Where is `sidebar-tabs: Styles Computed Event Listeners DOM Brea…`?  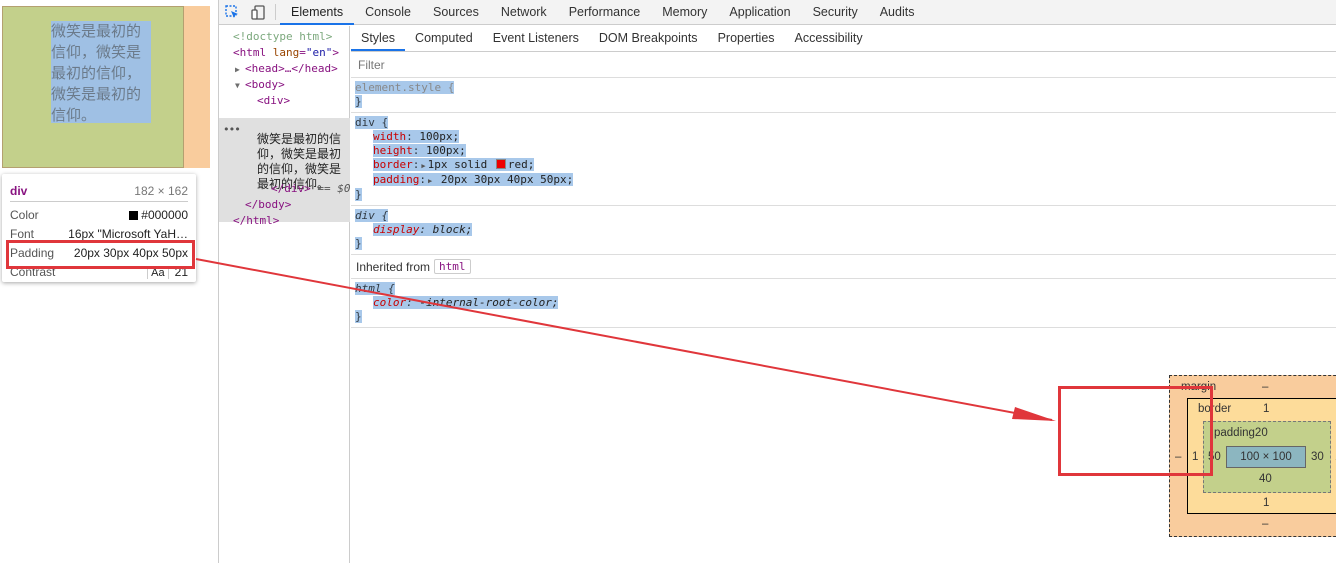
sidebar-tabs: Styles Computed Event Listeners DOM Brea… is located at coordinates (843, 39).